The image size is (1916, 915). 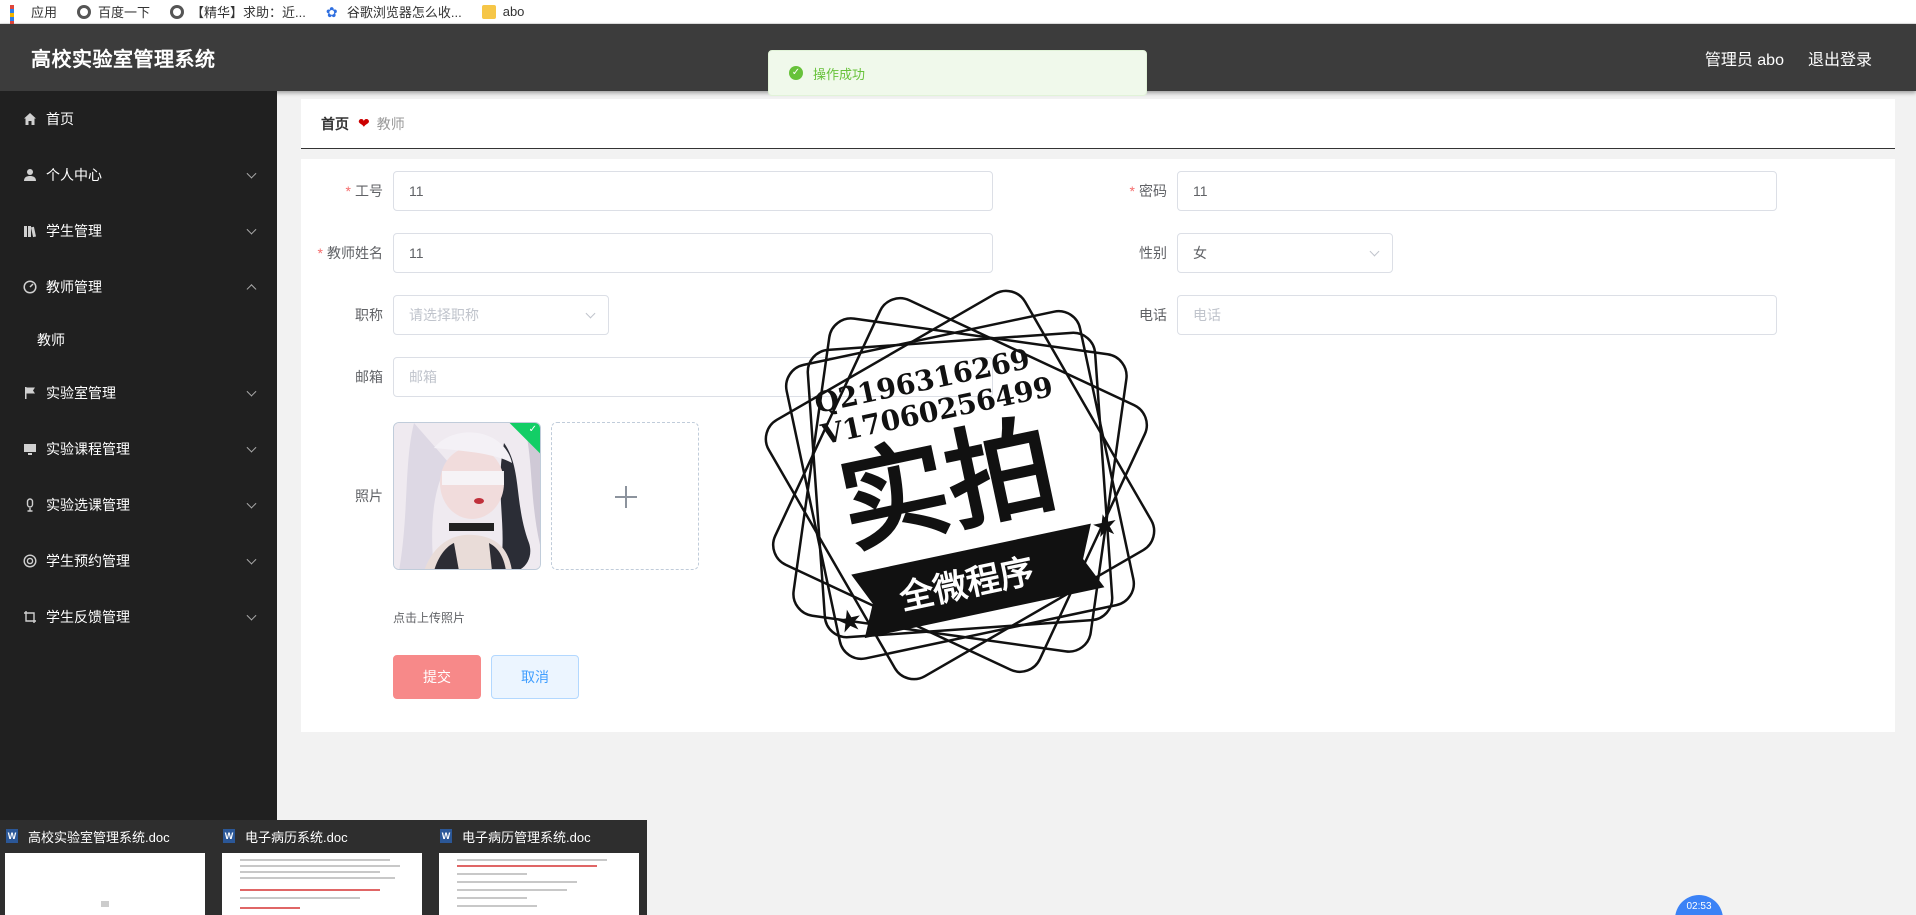 What do you see at coordinates (296, 837) in the screenshot?
I see `window-title: 电子病历系统.doc` at bounding box center [296, 837].